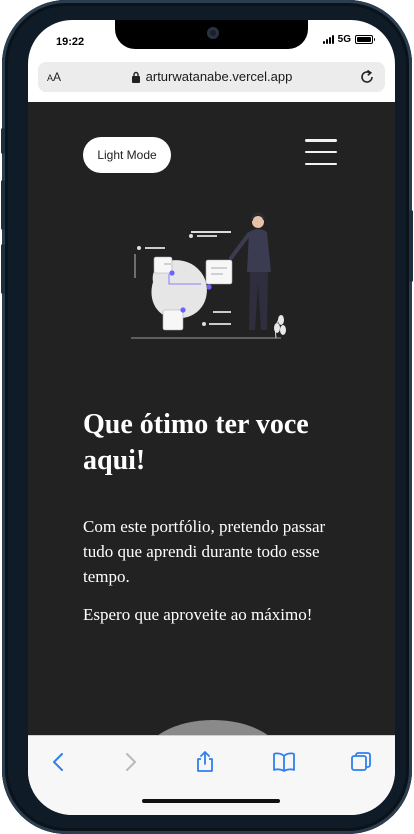  What do you see at coordinates (411, 246) in the screenshot?
I see `power-button` at bounding box center [411, 246].